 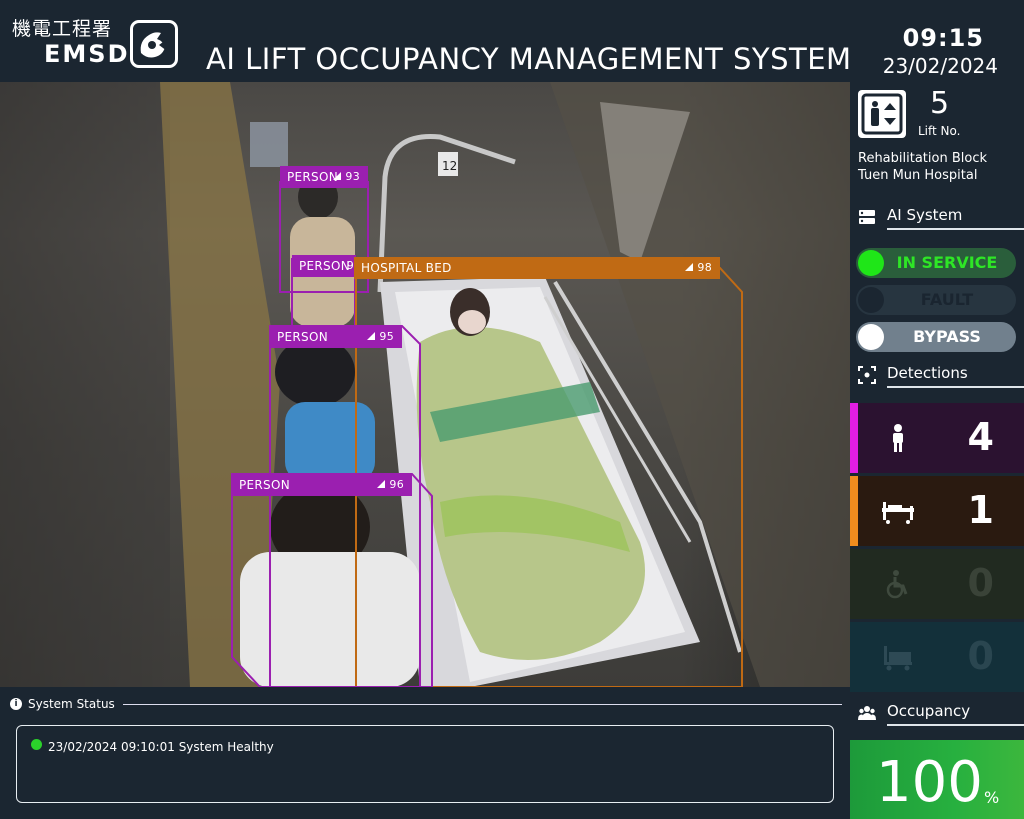 I want to click on detection-score: 9, so click(x=350, y=265).